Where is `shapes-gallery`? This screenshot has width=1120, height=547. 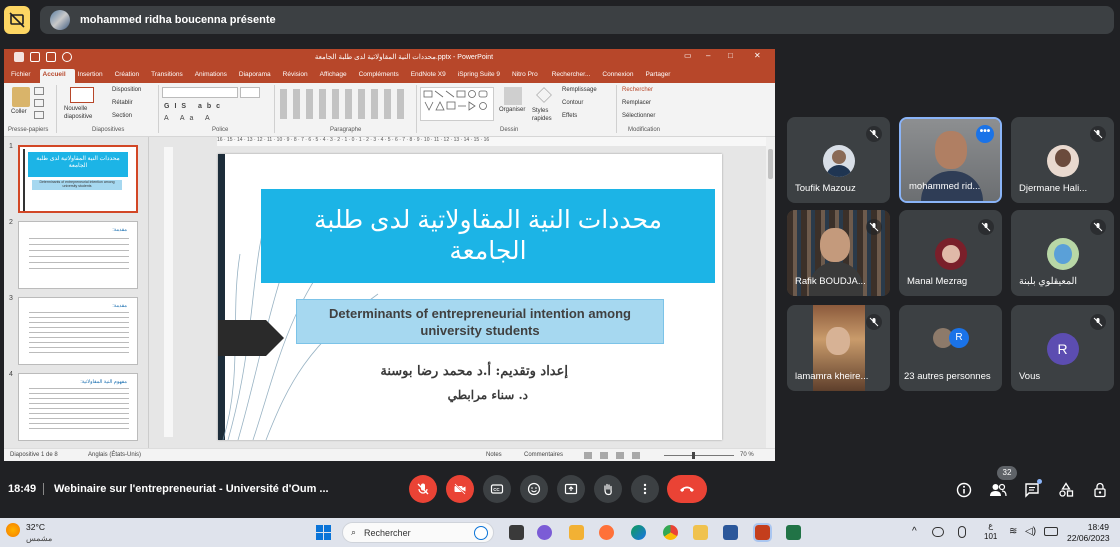
shapes-gallery is located at coordinates (457, 104).